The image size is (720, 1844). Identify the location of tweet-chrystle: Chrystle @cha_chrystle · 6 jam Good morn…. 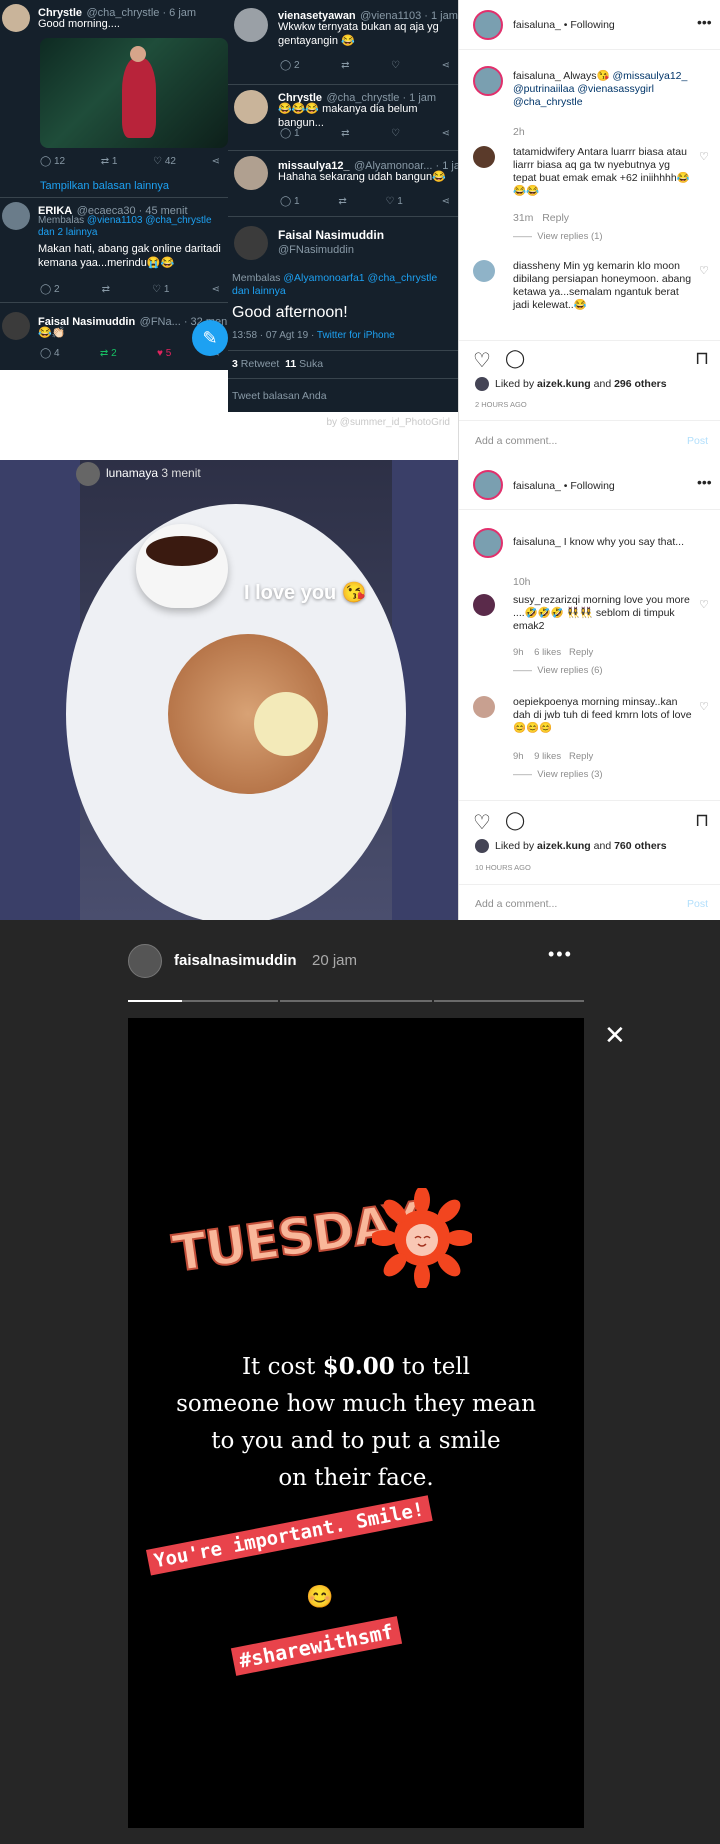
(116, 75).